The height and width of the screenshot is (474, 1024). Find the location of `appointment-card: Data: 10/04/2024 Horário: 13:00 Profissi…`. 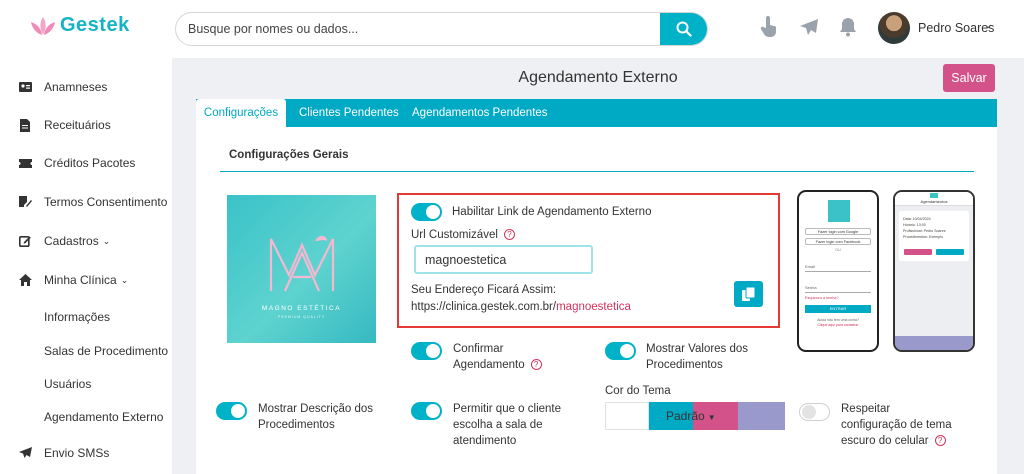

appointment-card: Data: 10/04/2024 Horário: 13:00 Profissi… is located at coordinates (934, 236).